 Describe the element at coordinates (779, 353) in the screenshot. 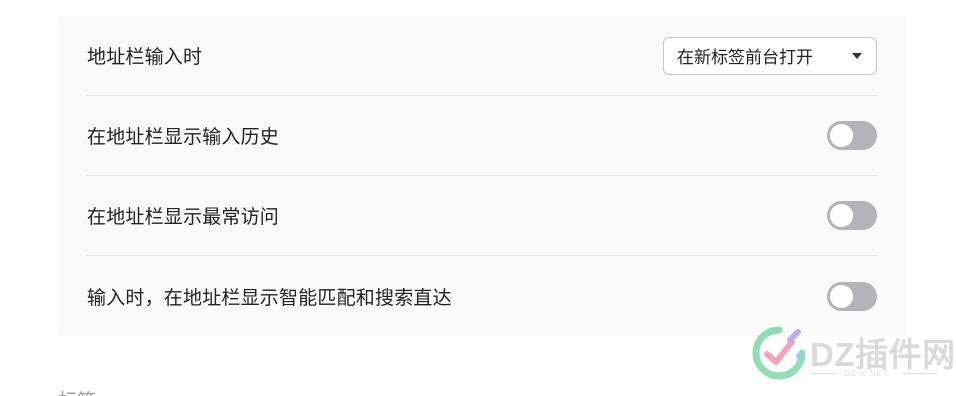

I see `dz-logo-icon` at that location.